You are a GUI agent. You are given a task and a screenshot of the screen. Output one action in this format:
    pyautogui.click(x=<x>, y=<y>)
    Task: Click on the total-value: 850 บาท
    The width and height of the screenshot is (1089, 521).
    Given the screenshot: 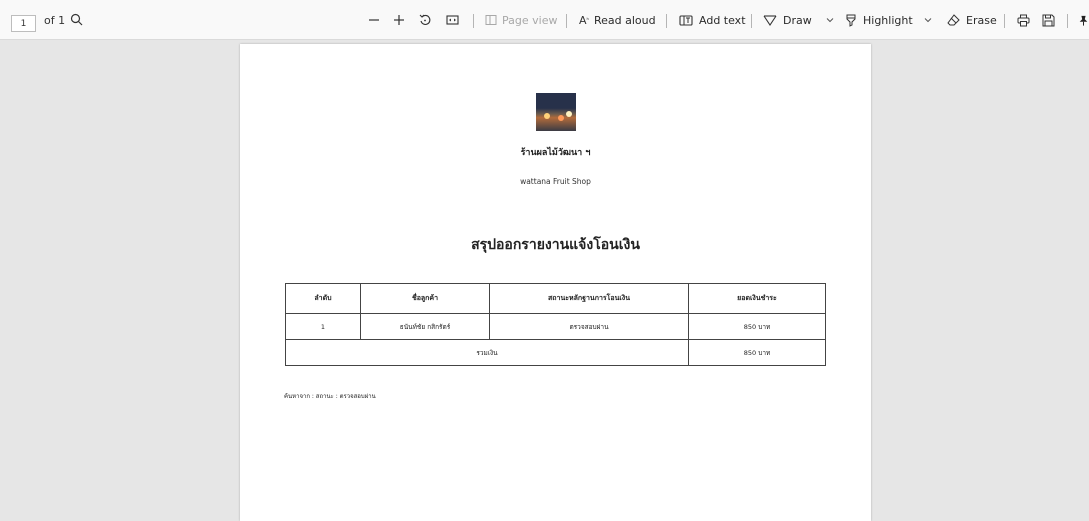 What is the action you would take?
    pyautogui.click(x=757, y=352)
    